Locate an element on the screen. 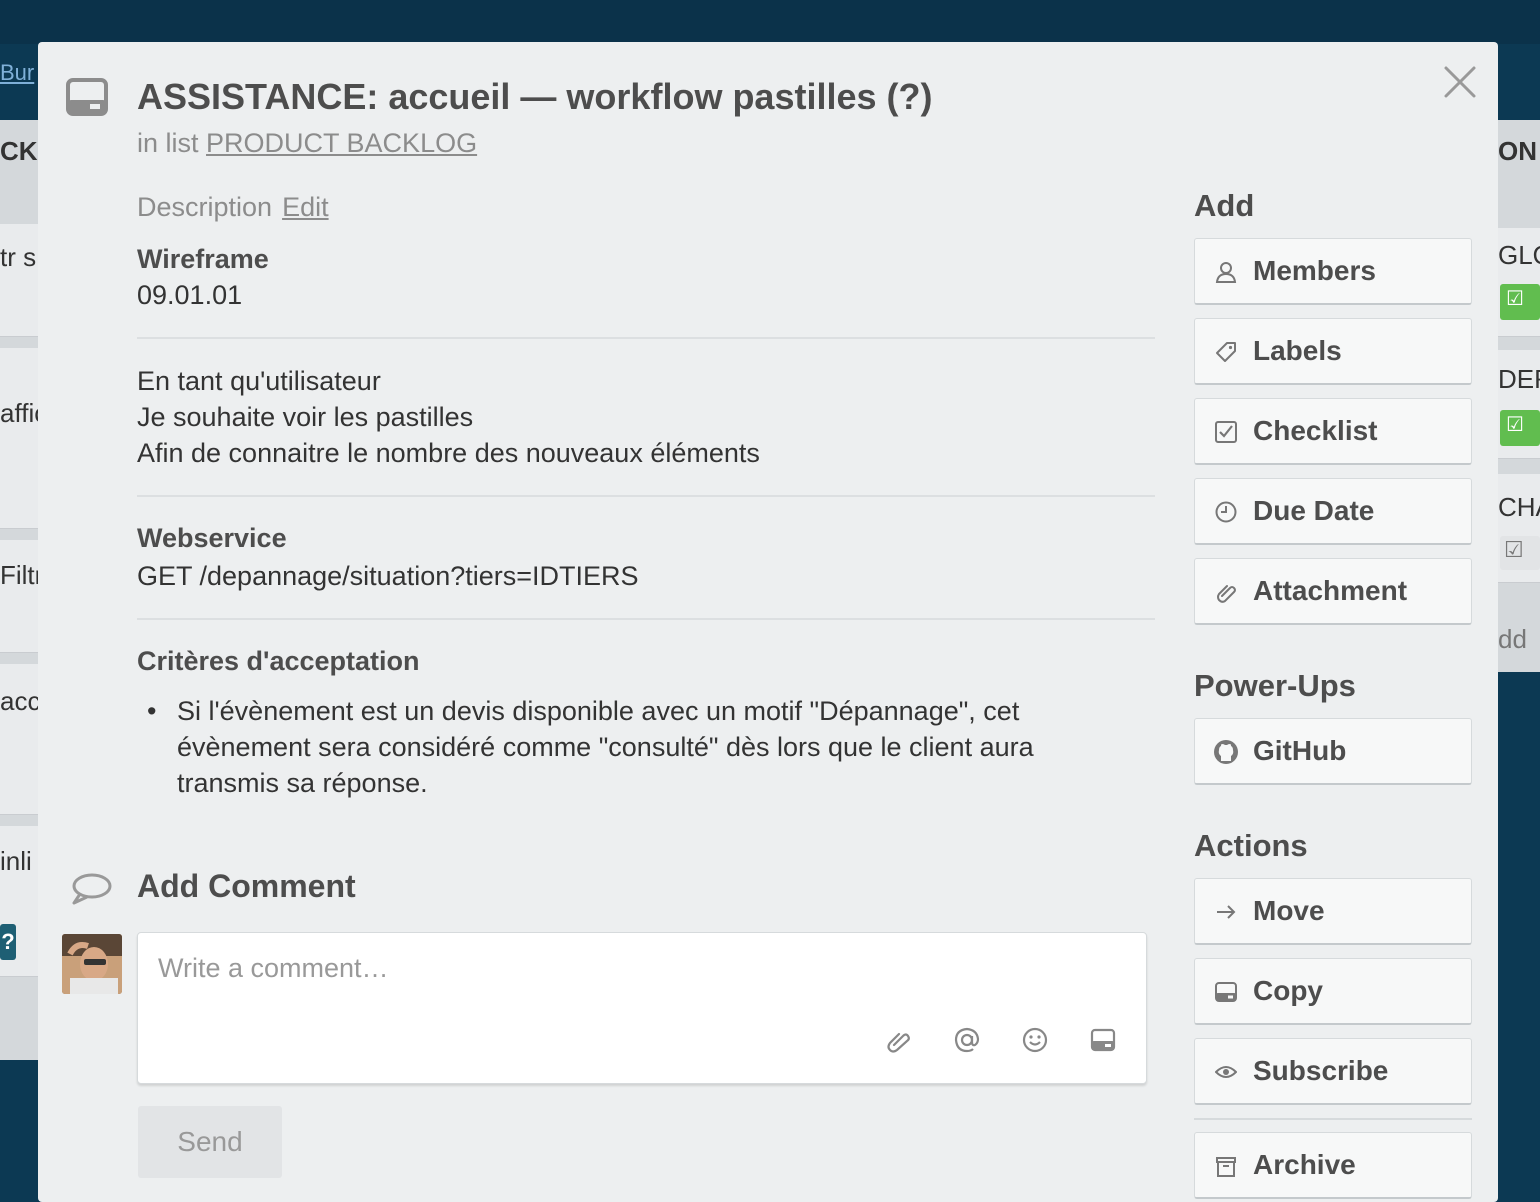 The image size is (1540, 1202). user-photo is located at coordinates (92, 964).